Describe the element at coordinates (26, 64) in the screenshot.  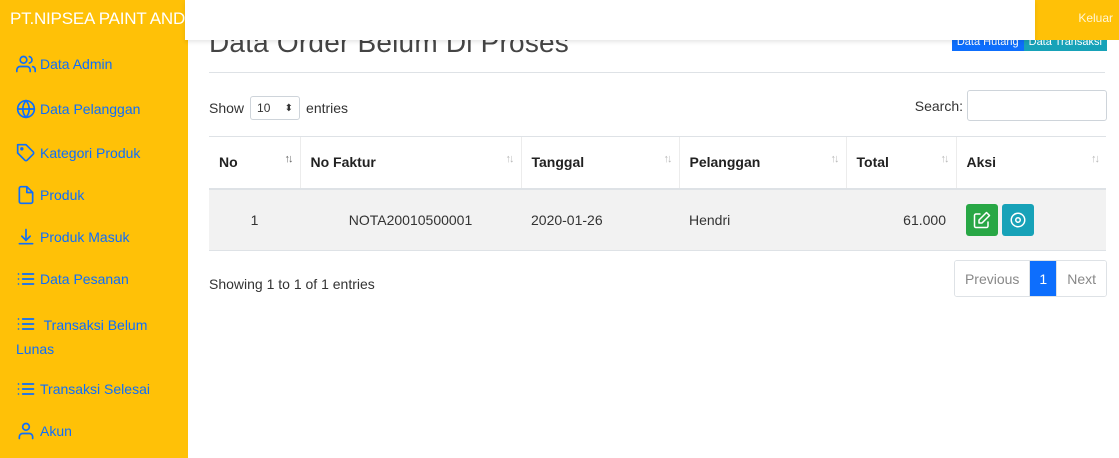
I see `users-icon` at that location.